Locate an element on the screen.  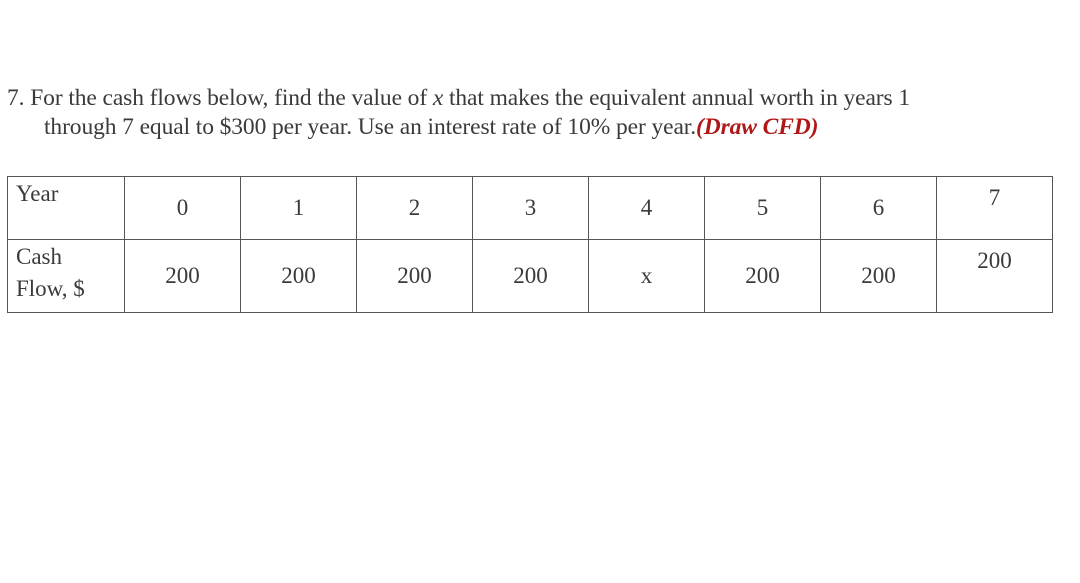
variable-x: x is located at coordinates (438, 98).